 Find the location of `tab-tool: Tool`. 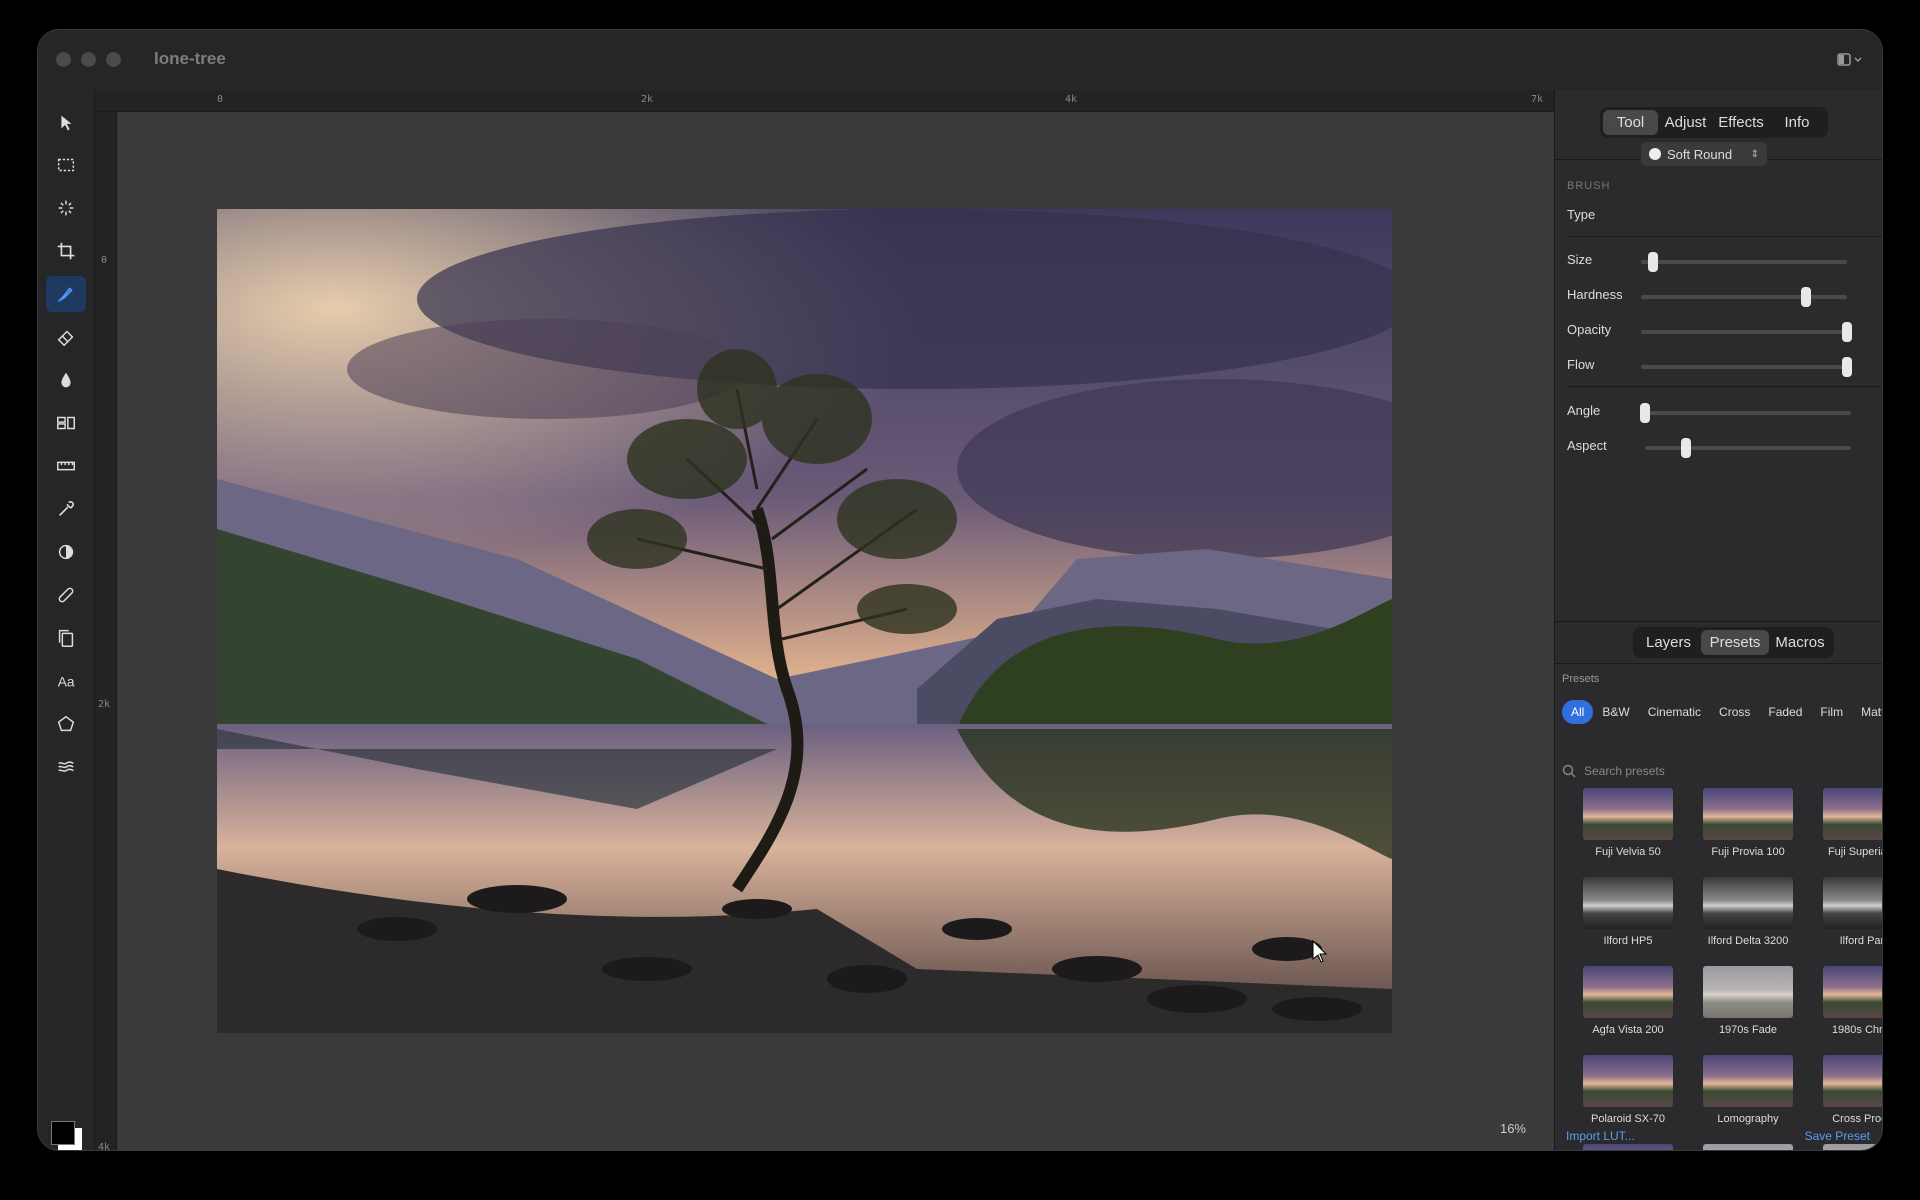

tab-tool: Tool is located at coordinates (1630, 122).